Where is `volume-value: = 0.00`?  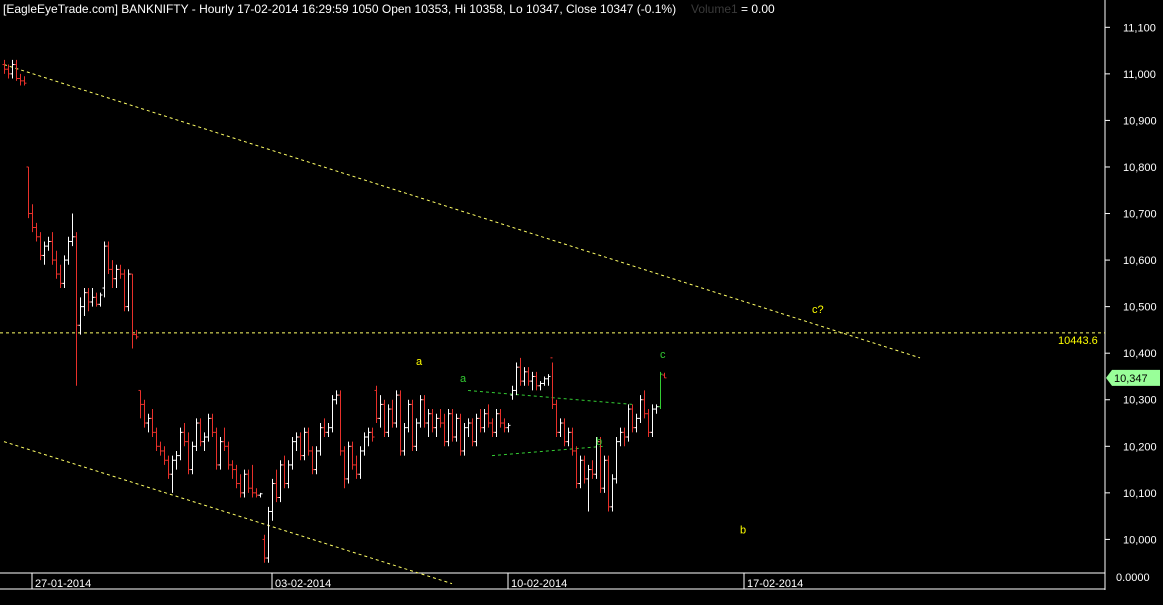
volume-value: = 0.00 is located at coordinates (758, 9).